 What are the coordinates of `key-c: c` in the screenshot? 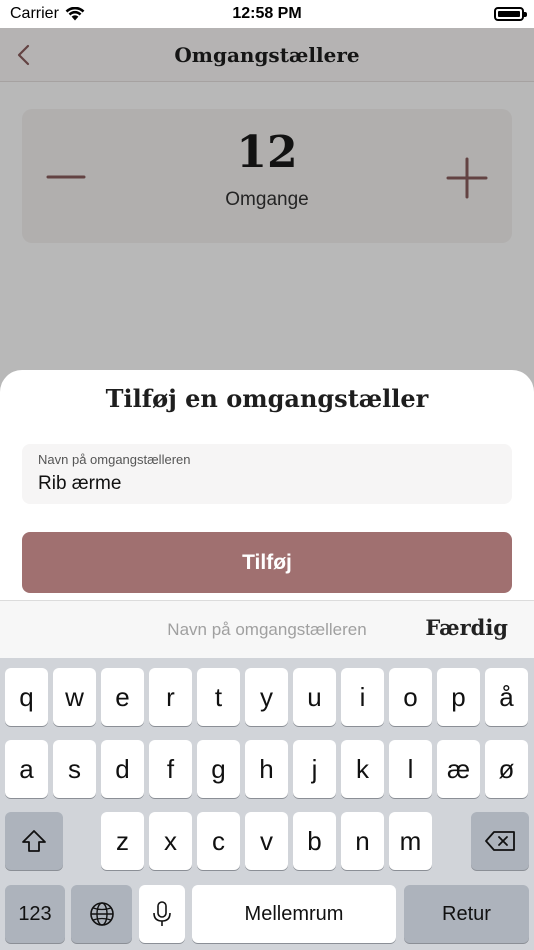 It's located at (218, 841).